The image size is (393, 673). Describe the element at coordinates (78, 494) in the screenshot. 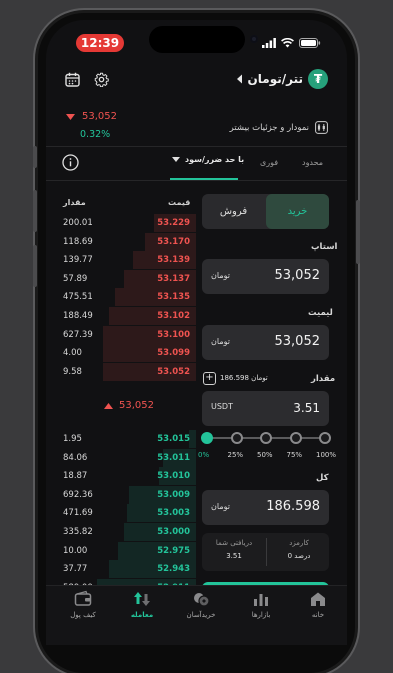

I see `ob-qty: 692.36` at that location.